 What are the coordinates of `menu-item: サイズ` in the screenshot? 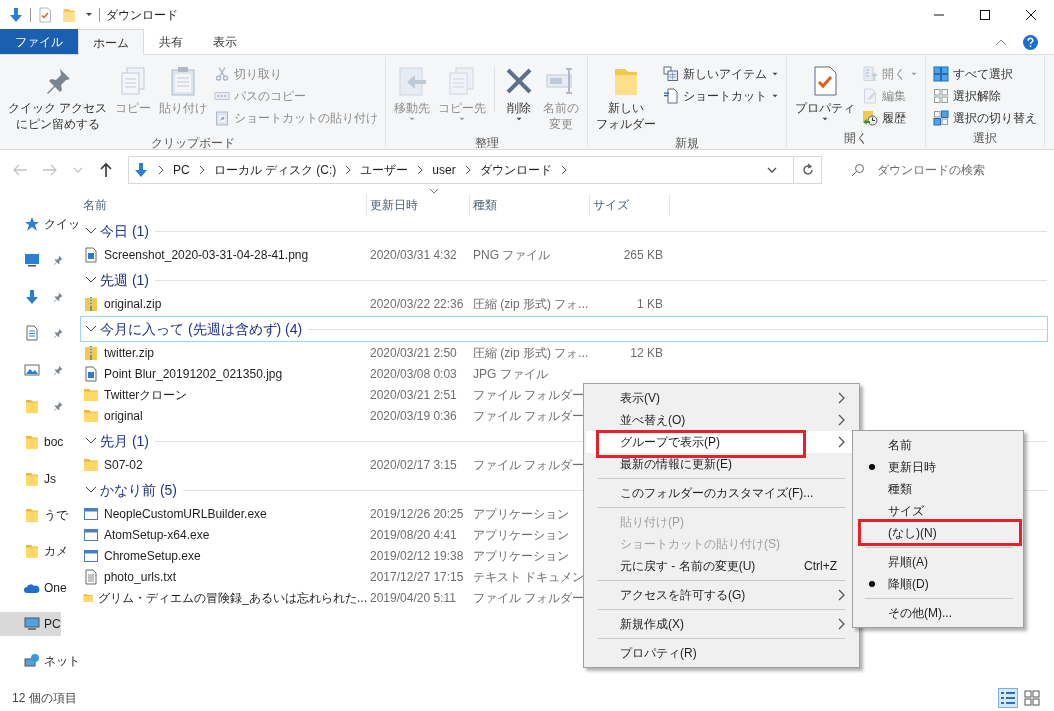 It's located at (938, 511).